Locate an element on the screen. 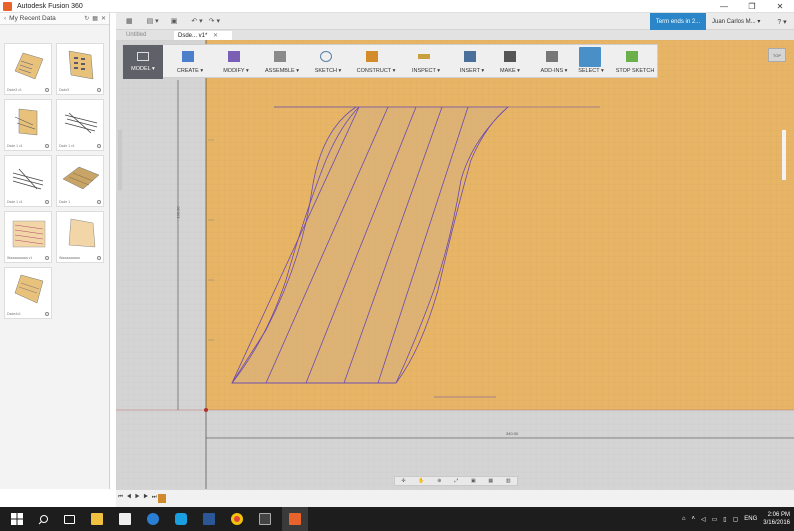 Image resolution: width=794 pixels, height=531 pixels. modify-menu: MODIFY ▾ is located at coordinates (236, 62).